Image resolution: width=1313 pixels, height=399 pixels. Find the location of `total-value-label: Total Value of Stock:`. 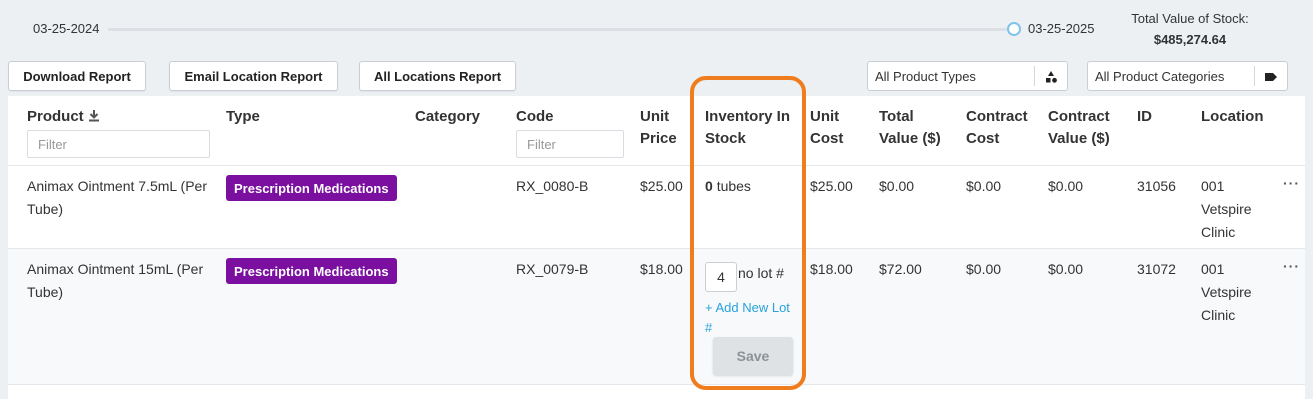

total-value-label: Total Value of Stock: is located at coordinates (1190, 18).